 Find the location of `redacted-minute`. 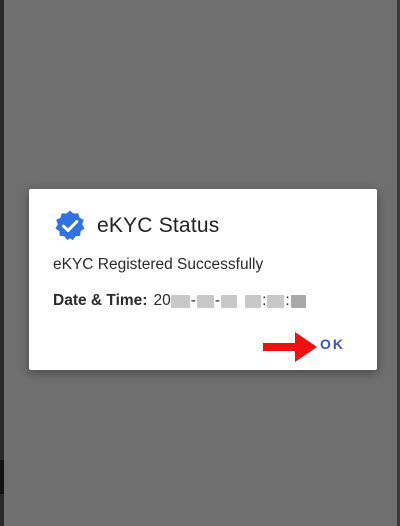

redacted-minute is located at coordinates (276, 301).